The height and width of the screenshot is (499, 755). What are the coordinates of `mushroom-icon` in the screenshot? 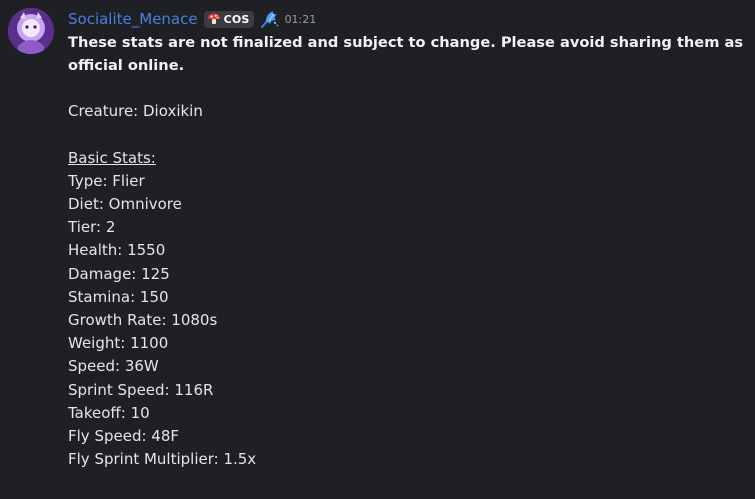 It's located at (213, 18).